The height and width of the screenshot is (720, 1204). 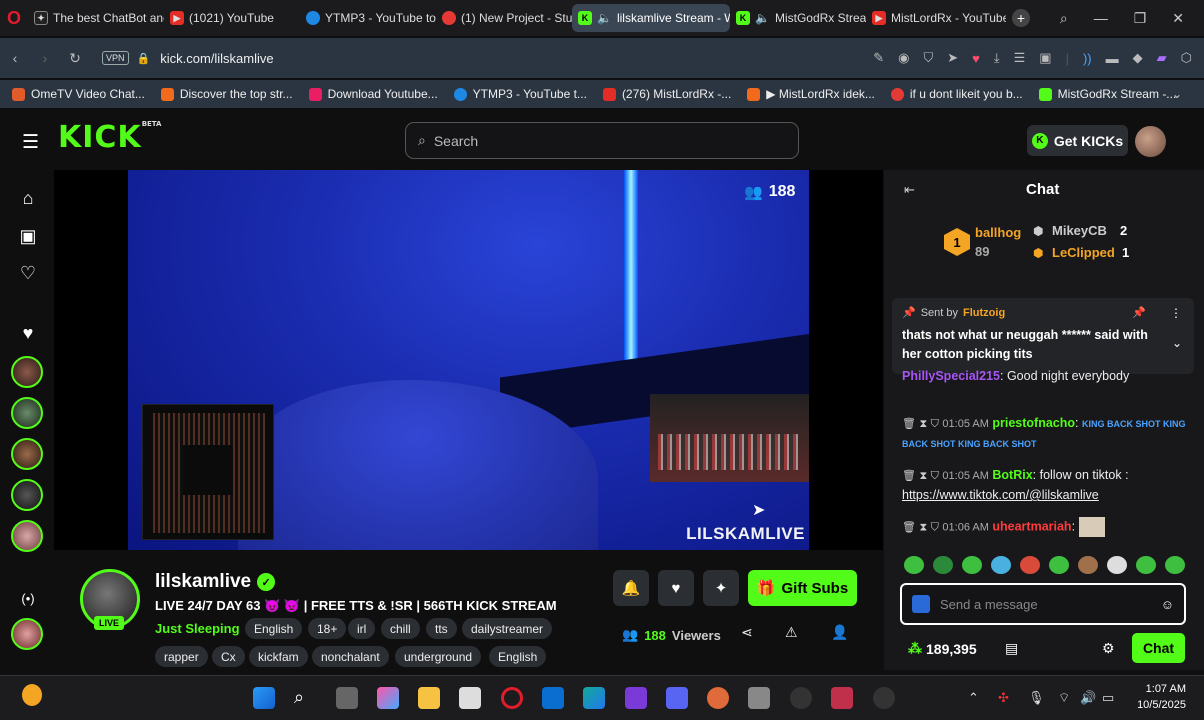 What do you see at coordinates (631, 588) in the screenshot?
I see `notify-bell-button: 🔔` at bounding box center [631, 588].